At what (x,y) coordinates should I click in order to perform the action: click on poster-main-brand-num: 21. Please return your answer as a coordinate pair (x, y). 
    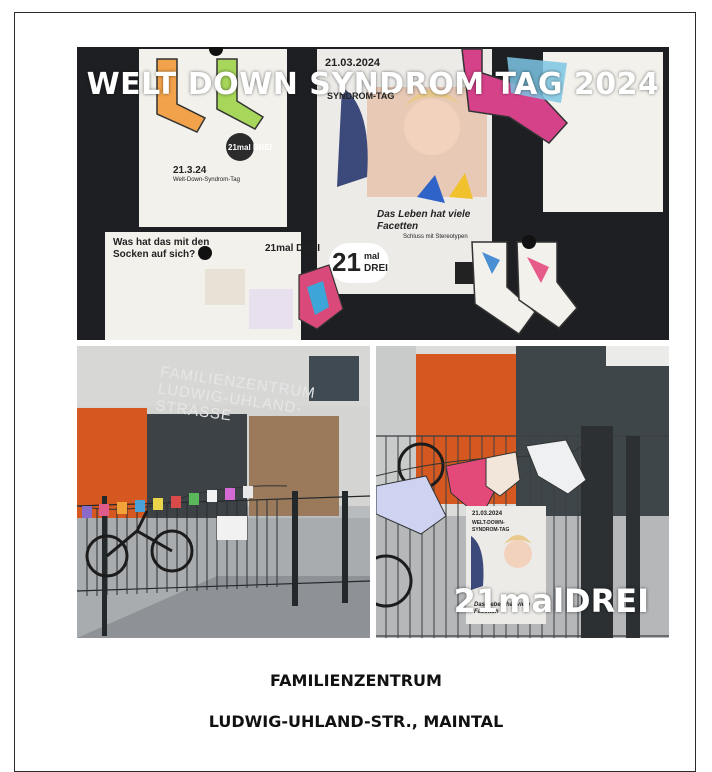
    Looking at the image, I should click on (346, 262).